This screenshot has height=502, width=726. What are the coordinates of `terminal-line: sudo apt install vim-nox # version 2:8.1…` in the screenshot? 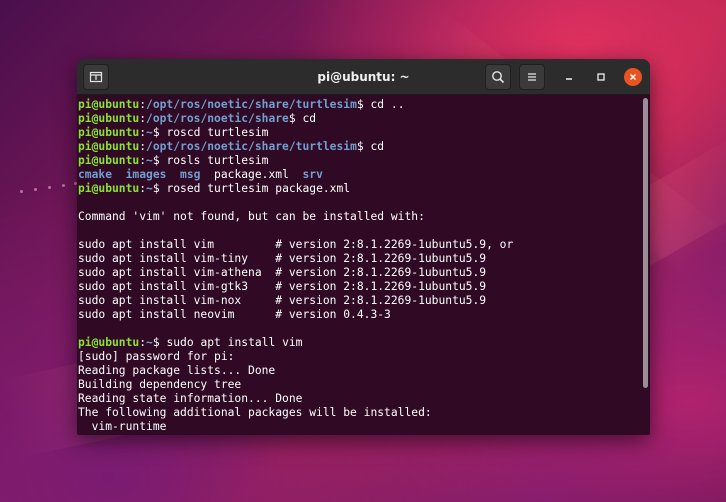 It's located at (360, 301).